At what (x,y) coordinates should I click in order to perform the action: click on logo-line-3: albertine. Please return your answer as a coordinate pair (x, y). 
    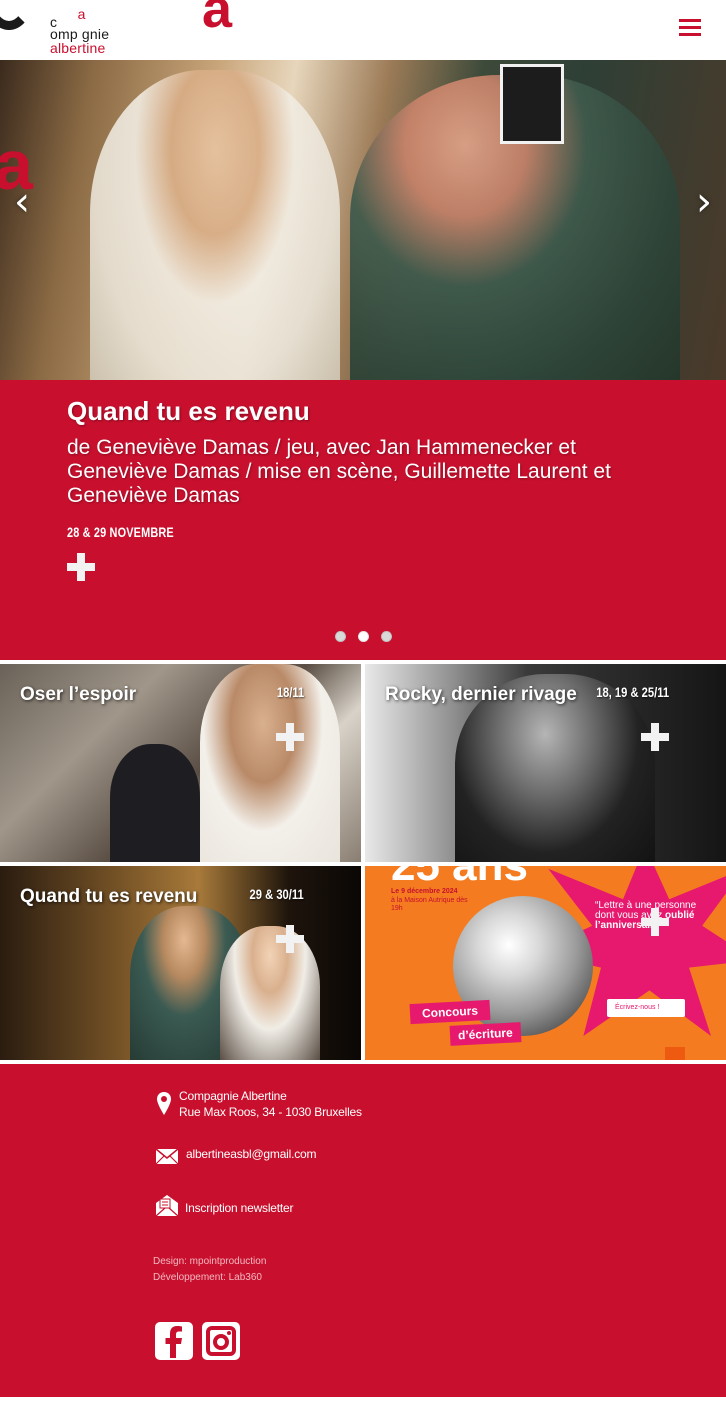
    Looking at the image, I should click on (78, 48).